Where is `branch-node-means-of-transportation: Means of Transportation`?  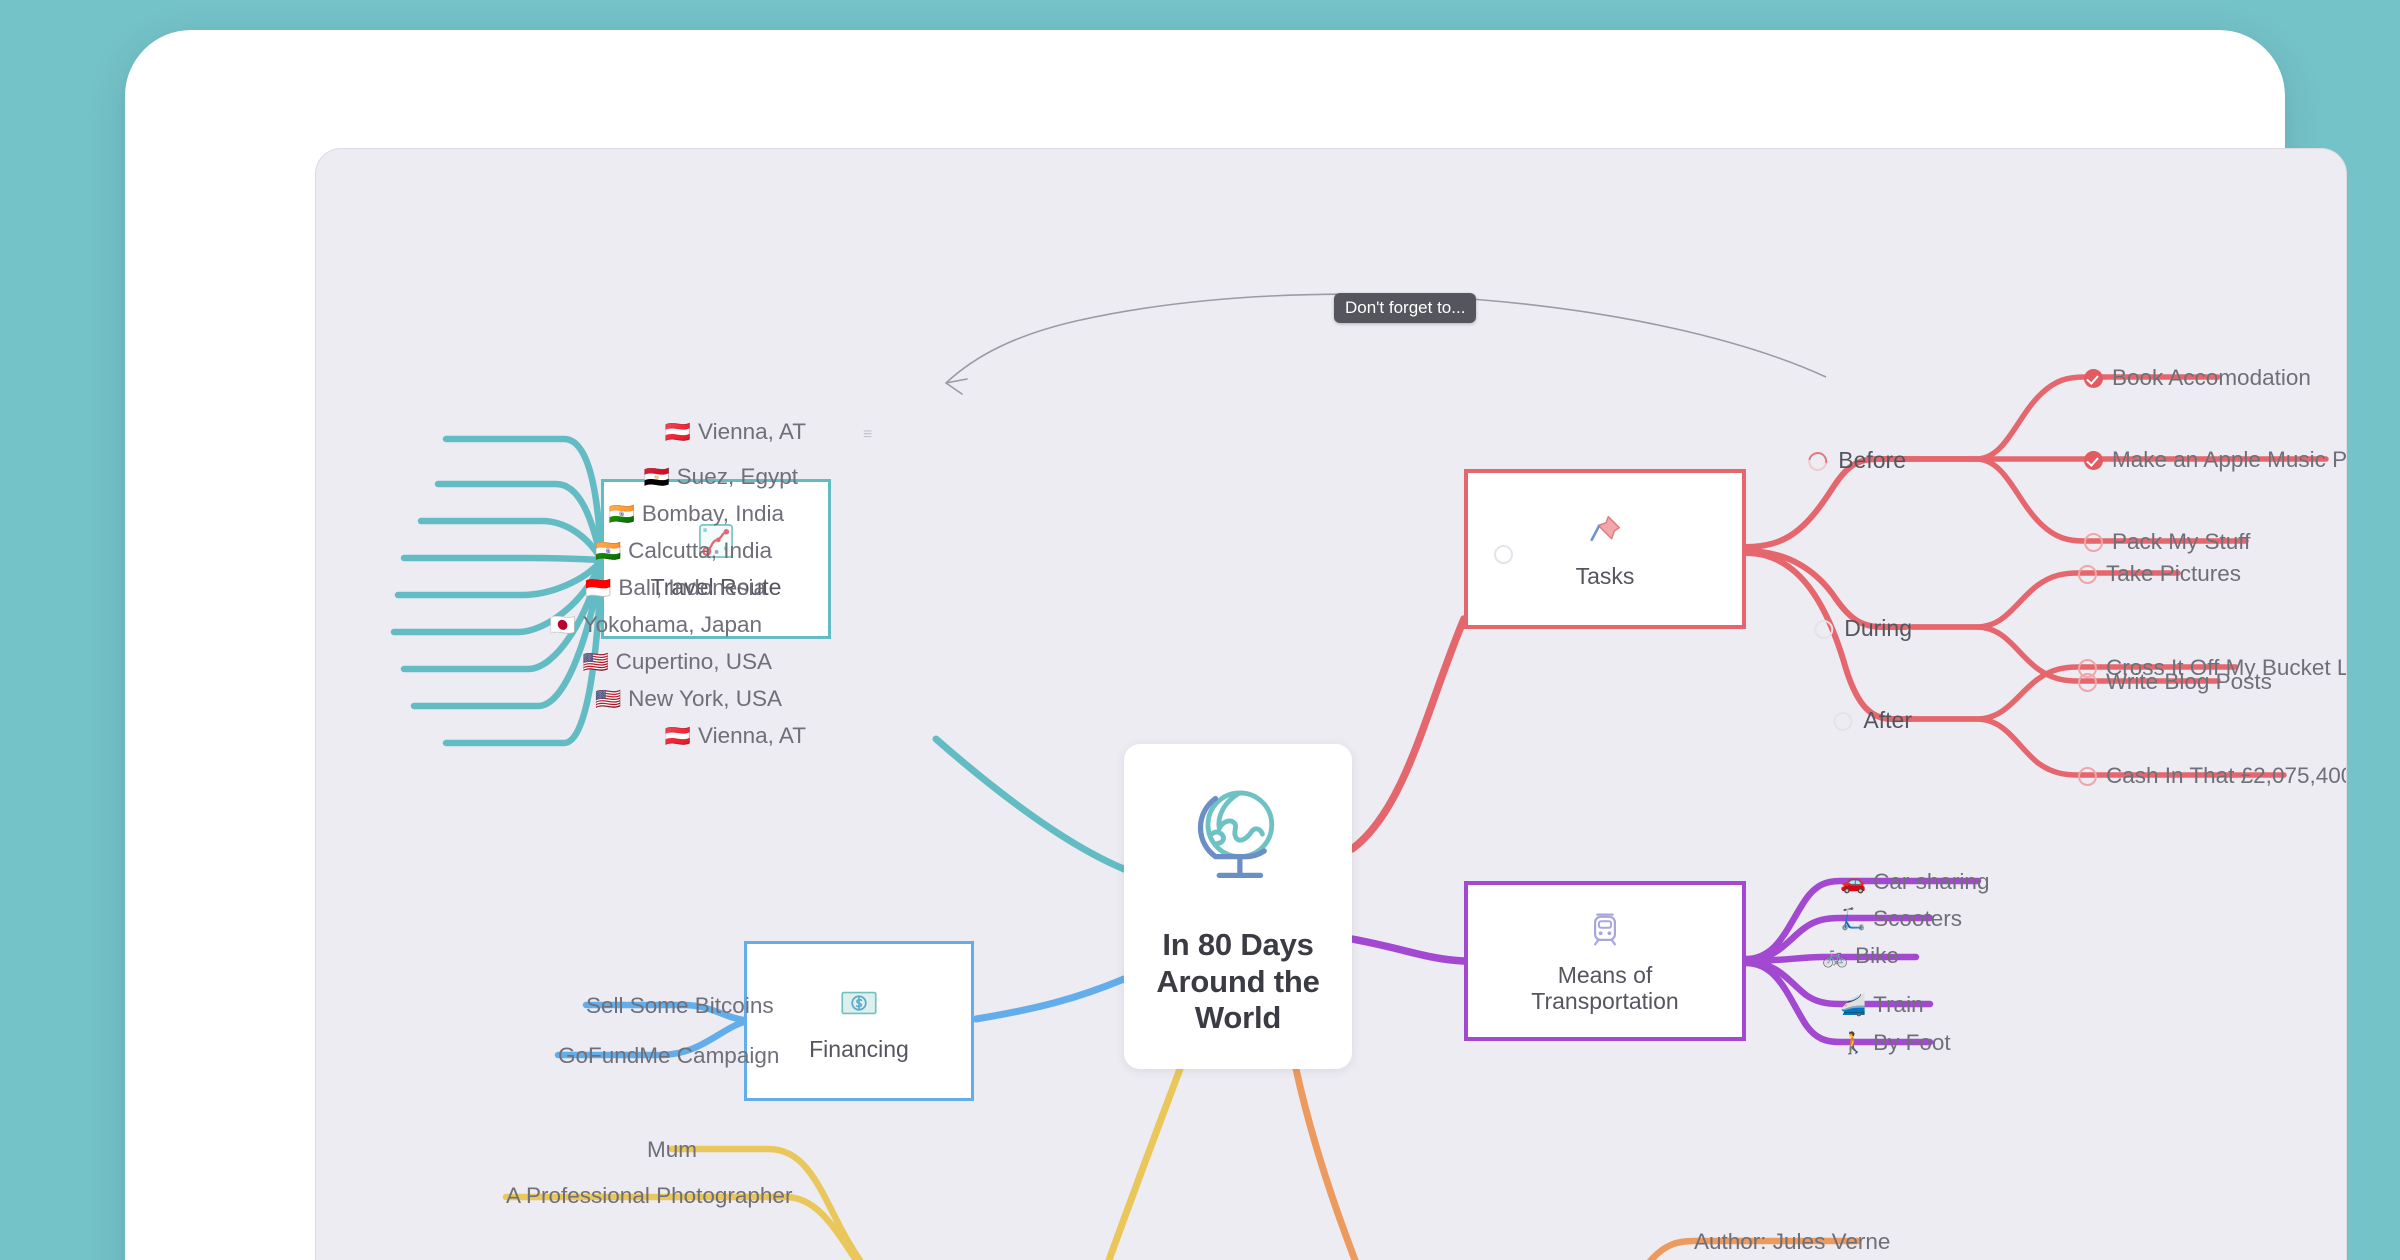 branch-node-means-of-transportation: Means of Transportation is located at coordinates (1605, 961).